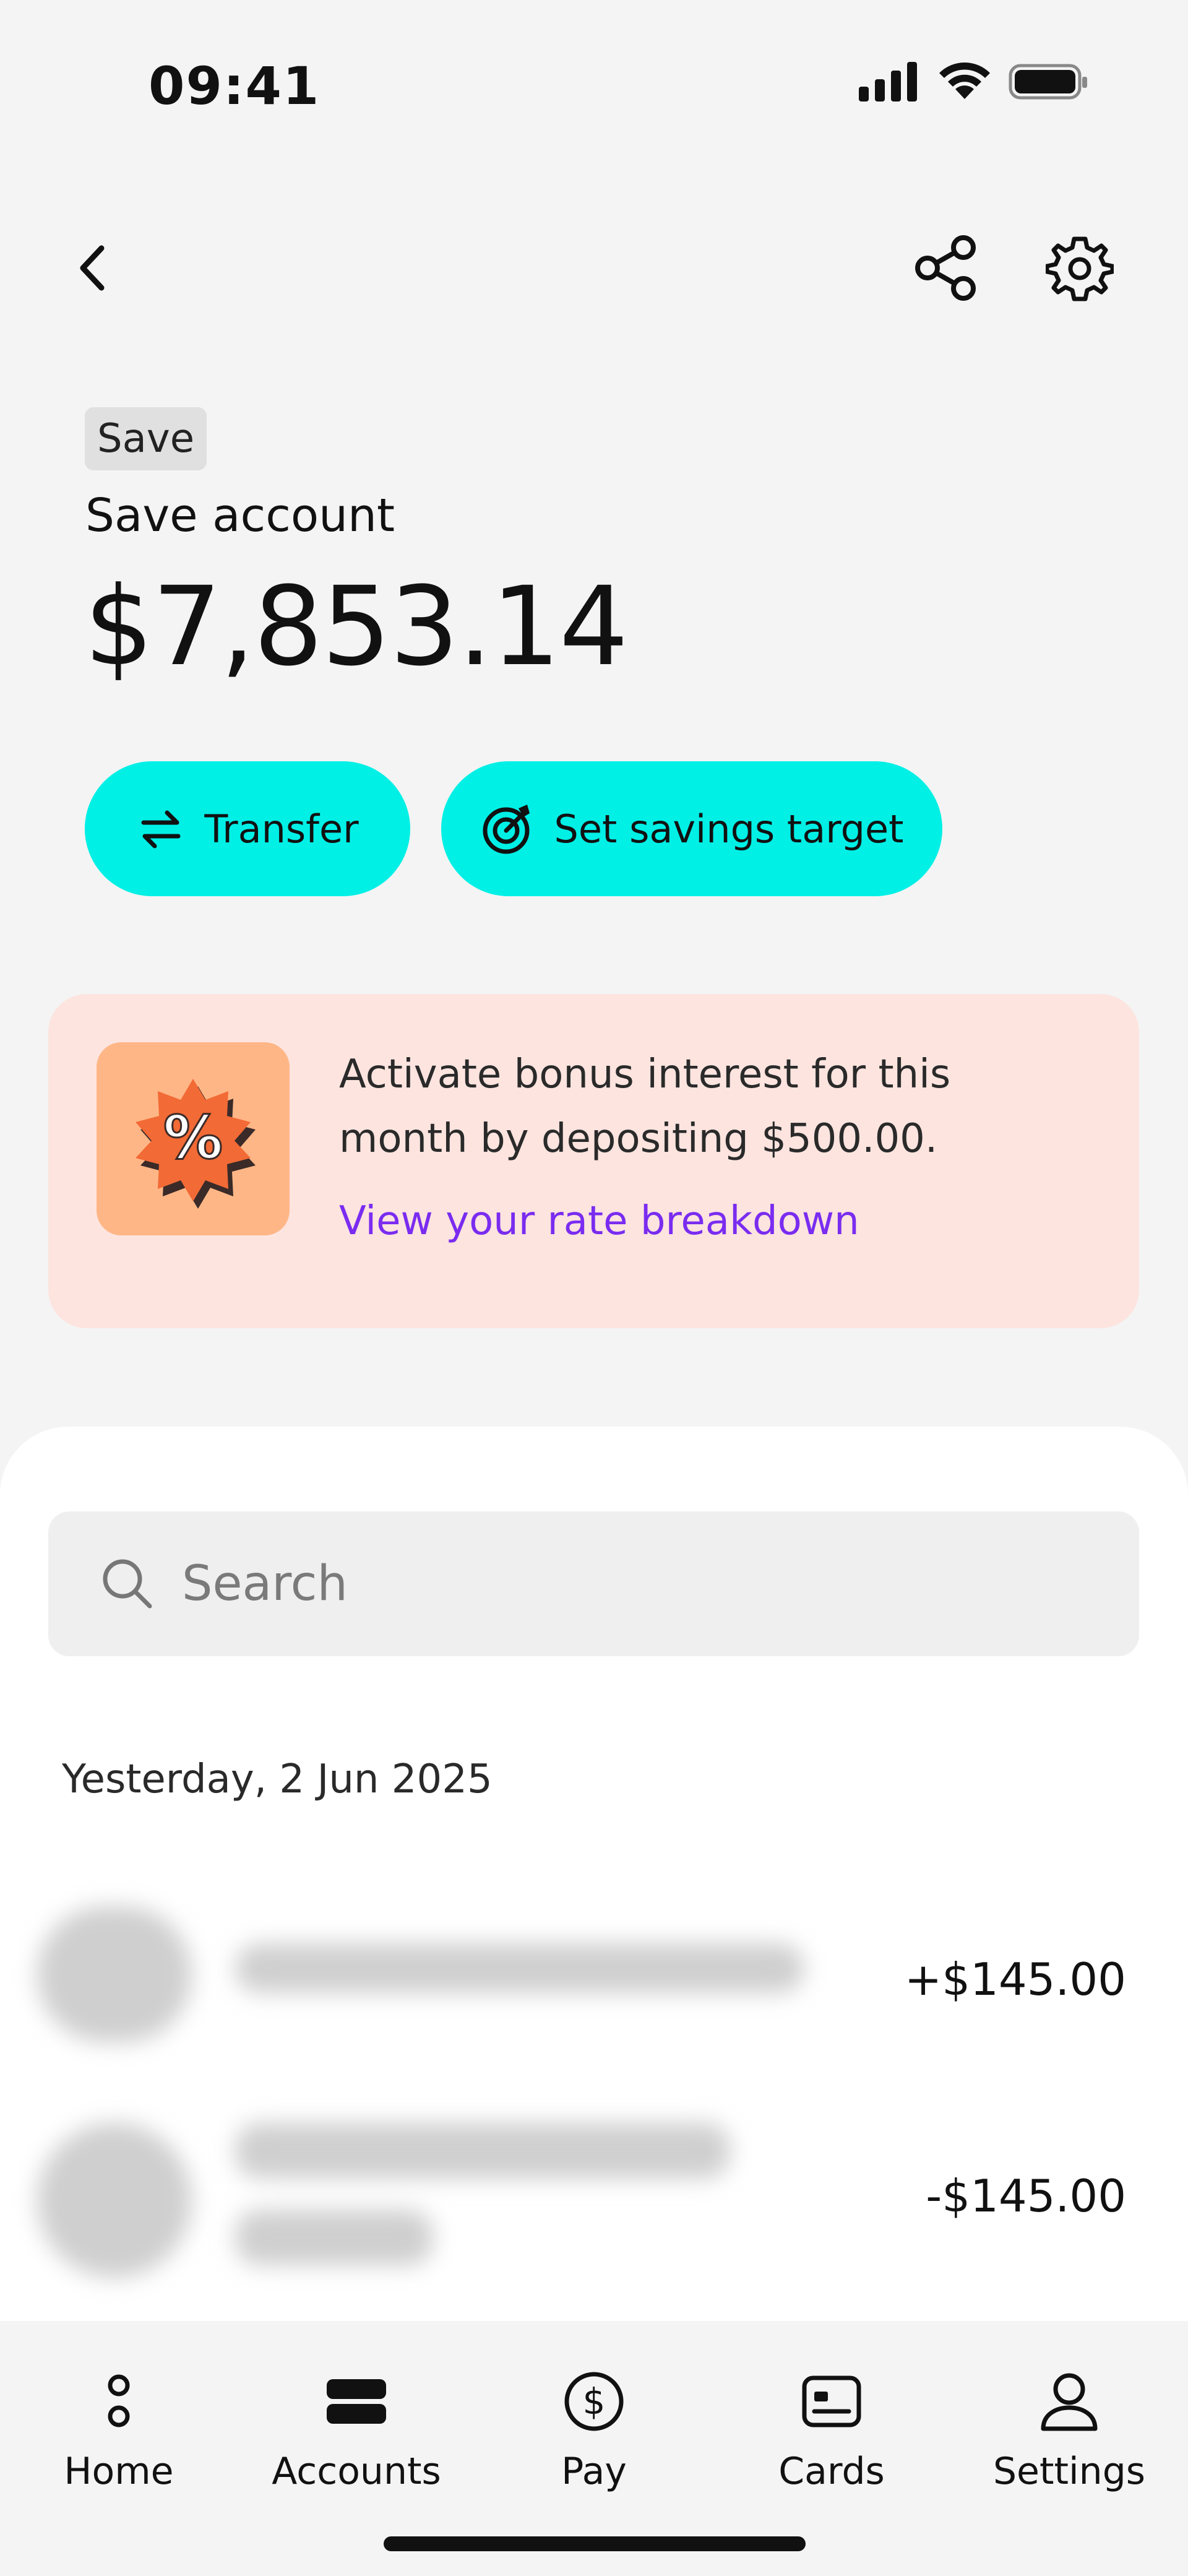 Image resolution: width=1188 pixels, height=2576 pixels. I want to click on tab-settings: Settings, so click(1069, 2432).